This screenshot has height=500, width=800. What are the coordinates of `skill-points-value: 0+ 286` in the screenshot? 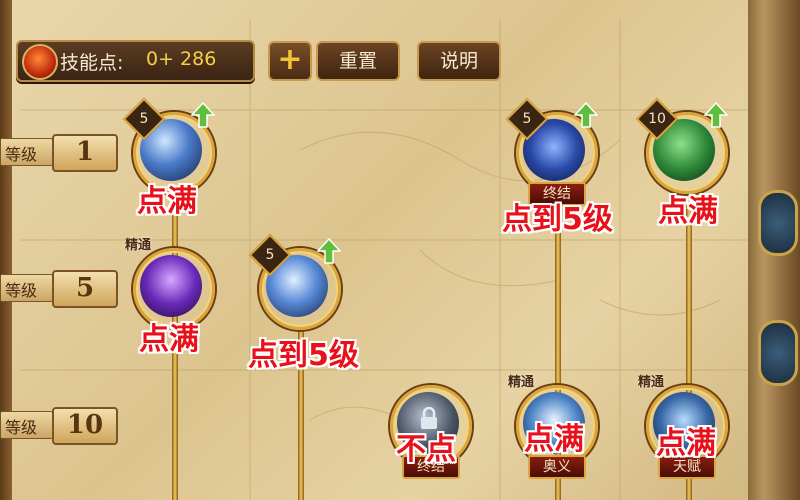 It's located at (181, 59).